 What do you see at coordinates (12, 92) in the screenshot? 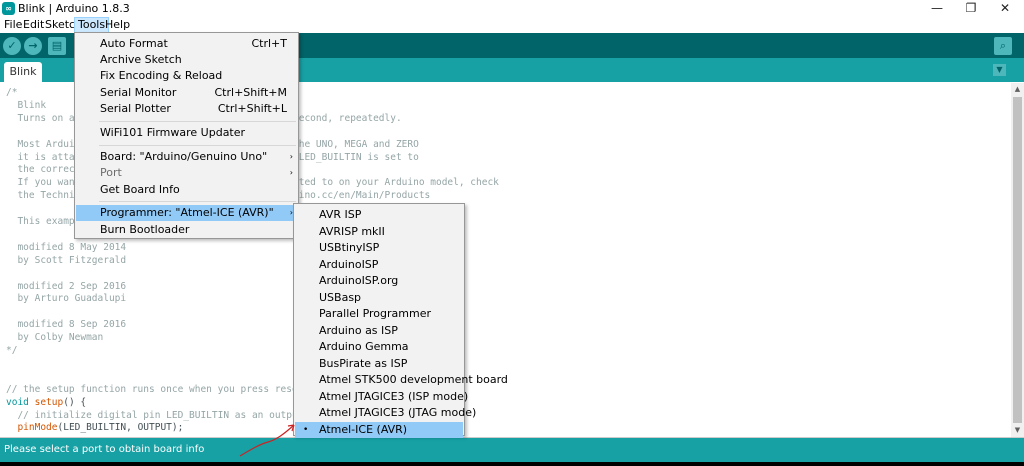
I see `code-line: /*` at bounding box center [12, 92].